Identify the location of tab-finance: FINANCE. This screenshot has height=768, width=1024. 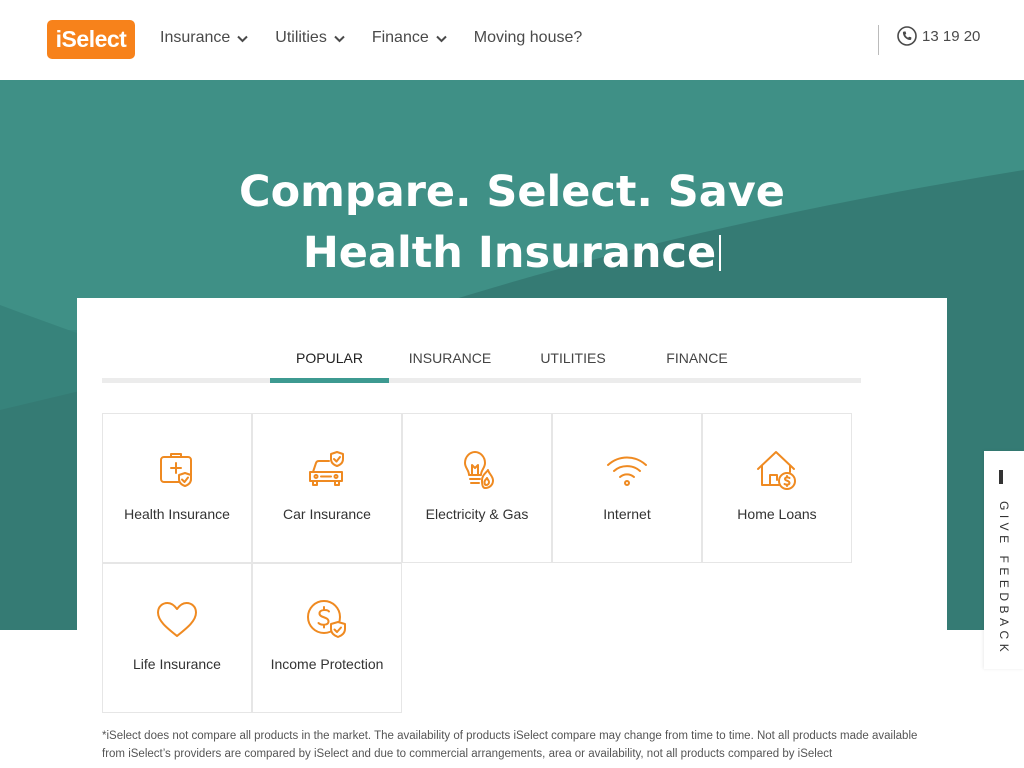
(697, 358).